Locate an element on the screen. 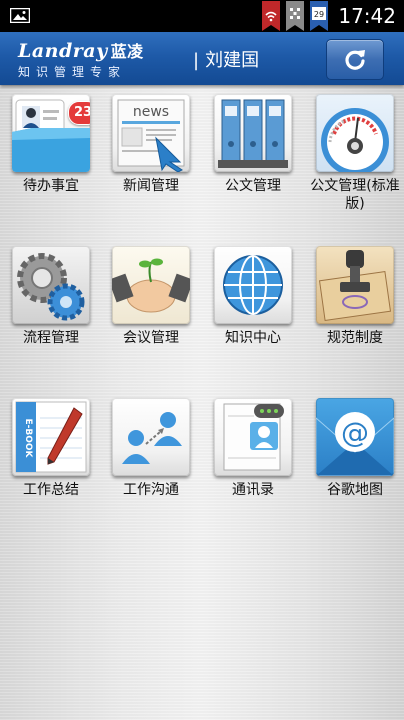 This screenshot has width=404, height=720. wifi-notification-icon is located at coordinates (271, 16).